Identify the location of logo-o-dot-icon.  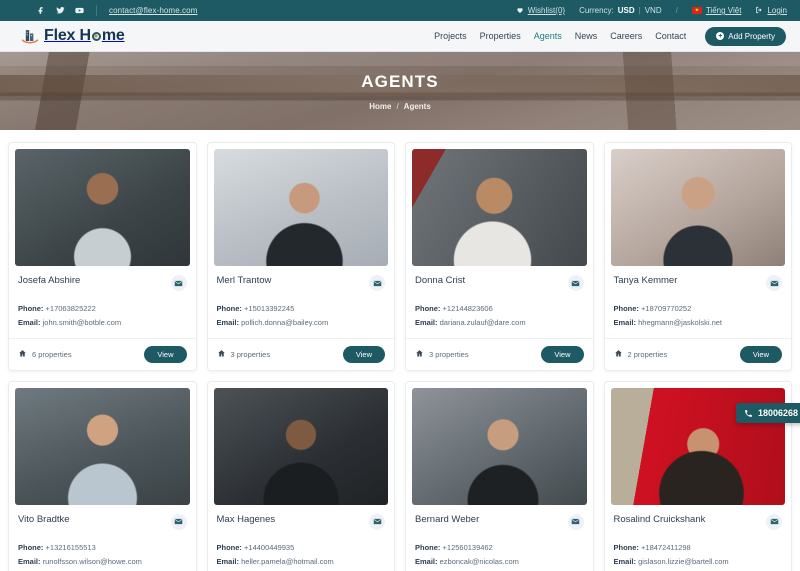
(96, 36).